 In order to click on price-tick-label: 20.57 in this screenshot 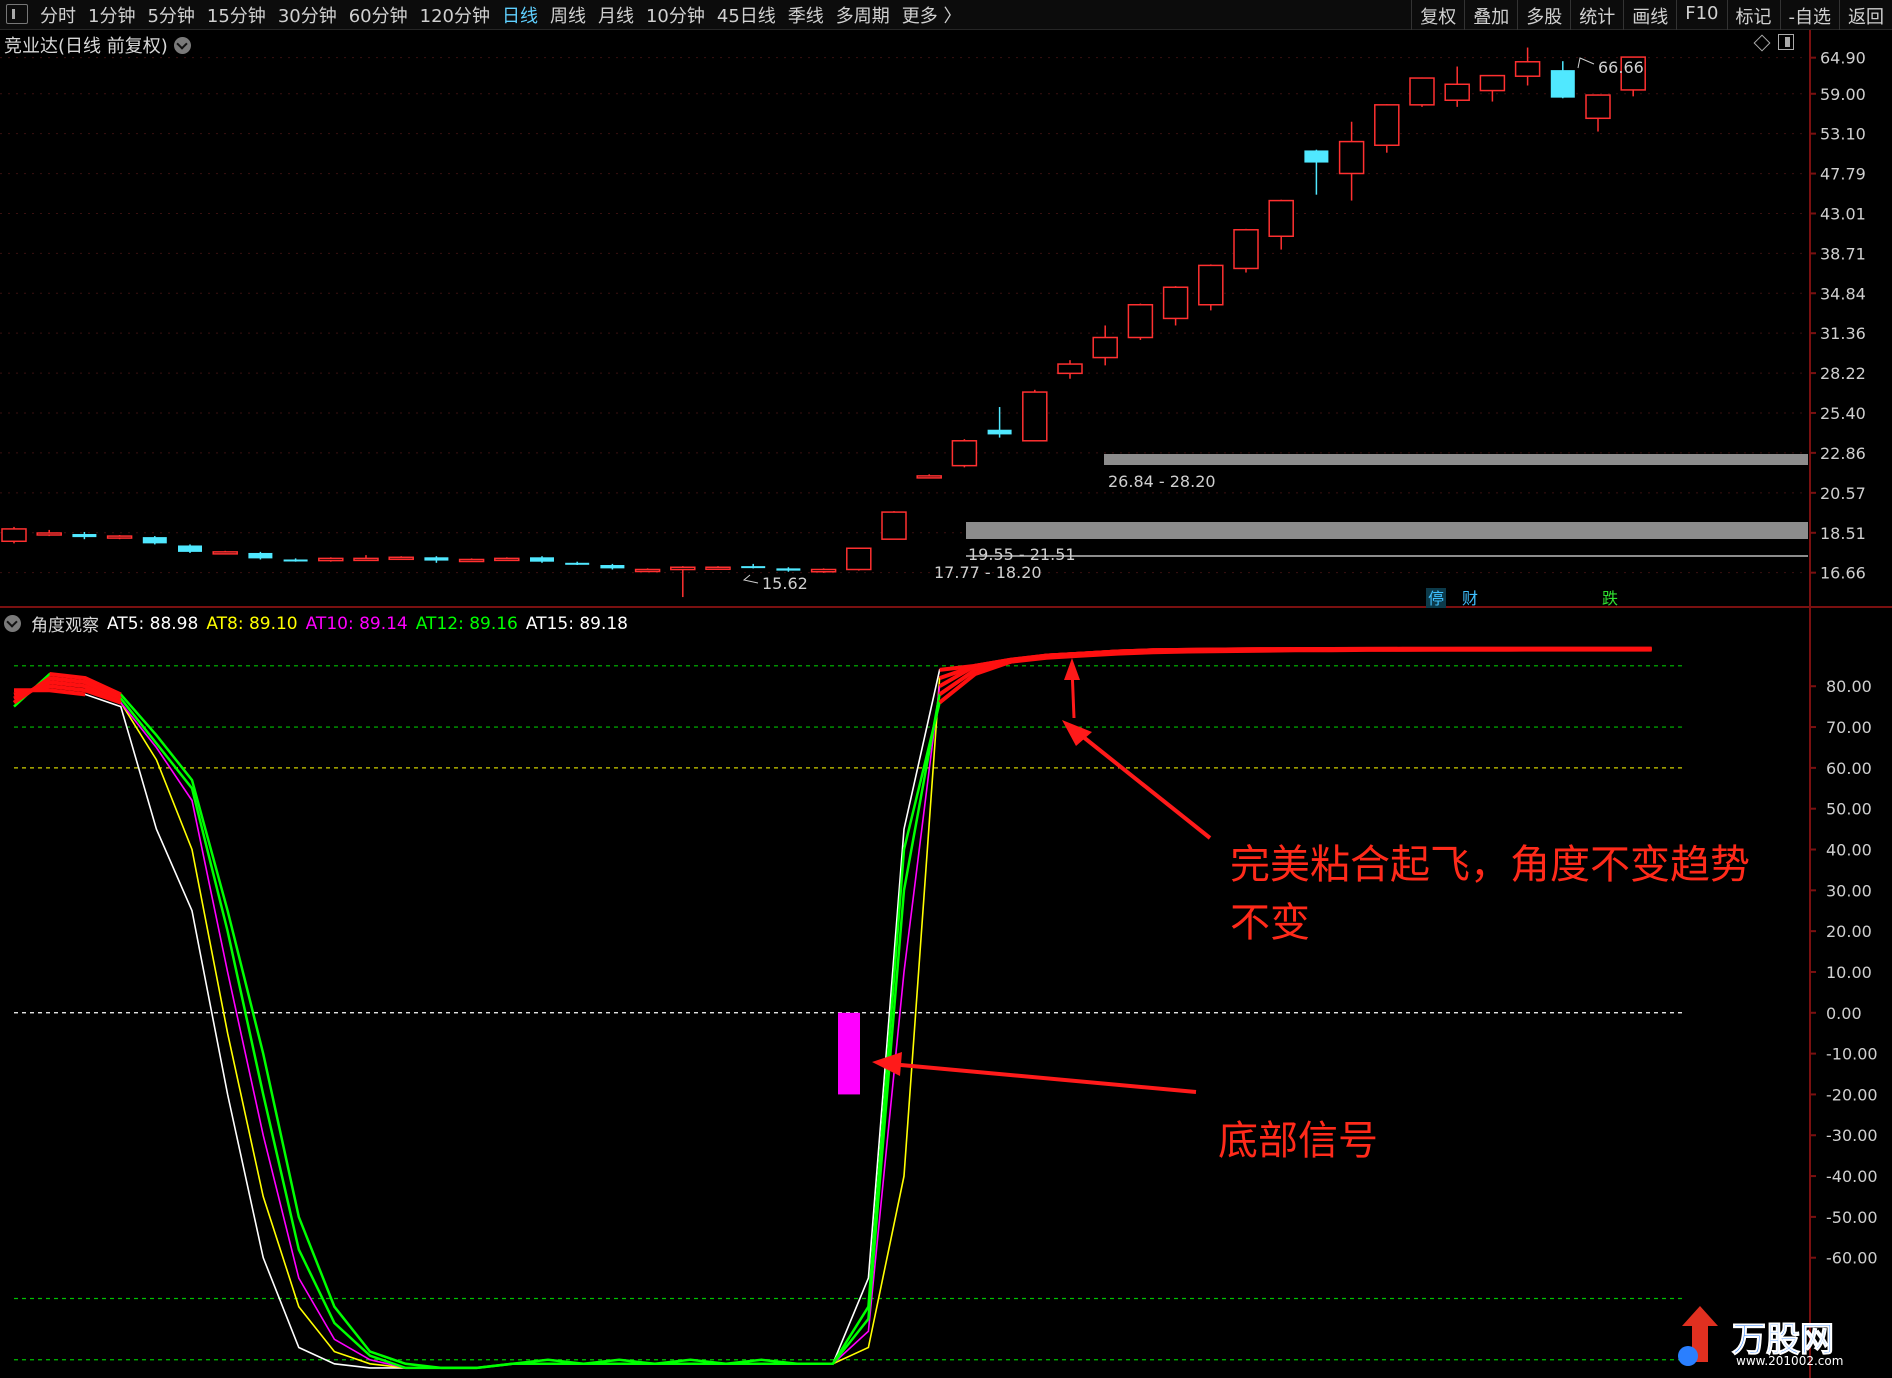, I will do `click(1843, 493)`.